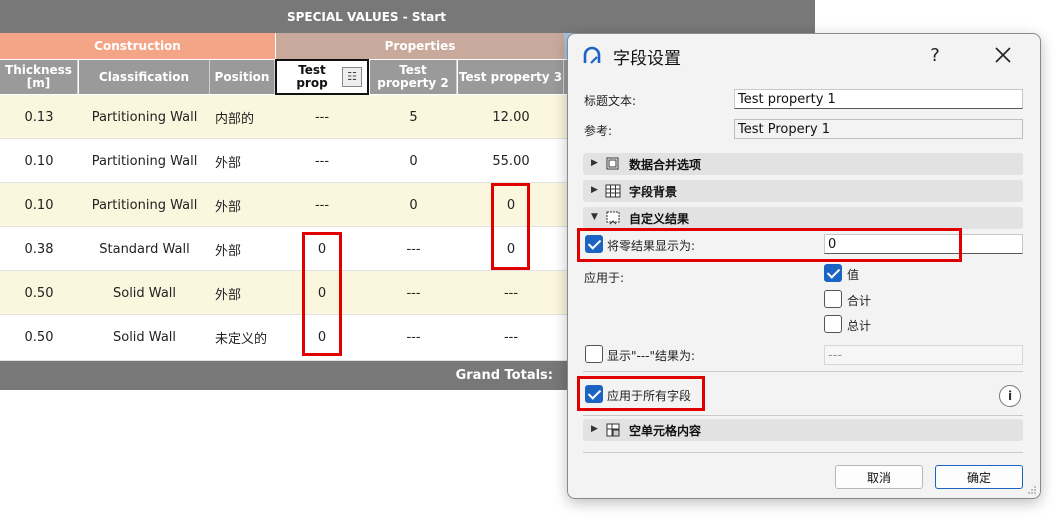 The image size is (1062, 522). I want to click on cell-classification: Standard Wall, so click(144, 249).